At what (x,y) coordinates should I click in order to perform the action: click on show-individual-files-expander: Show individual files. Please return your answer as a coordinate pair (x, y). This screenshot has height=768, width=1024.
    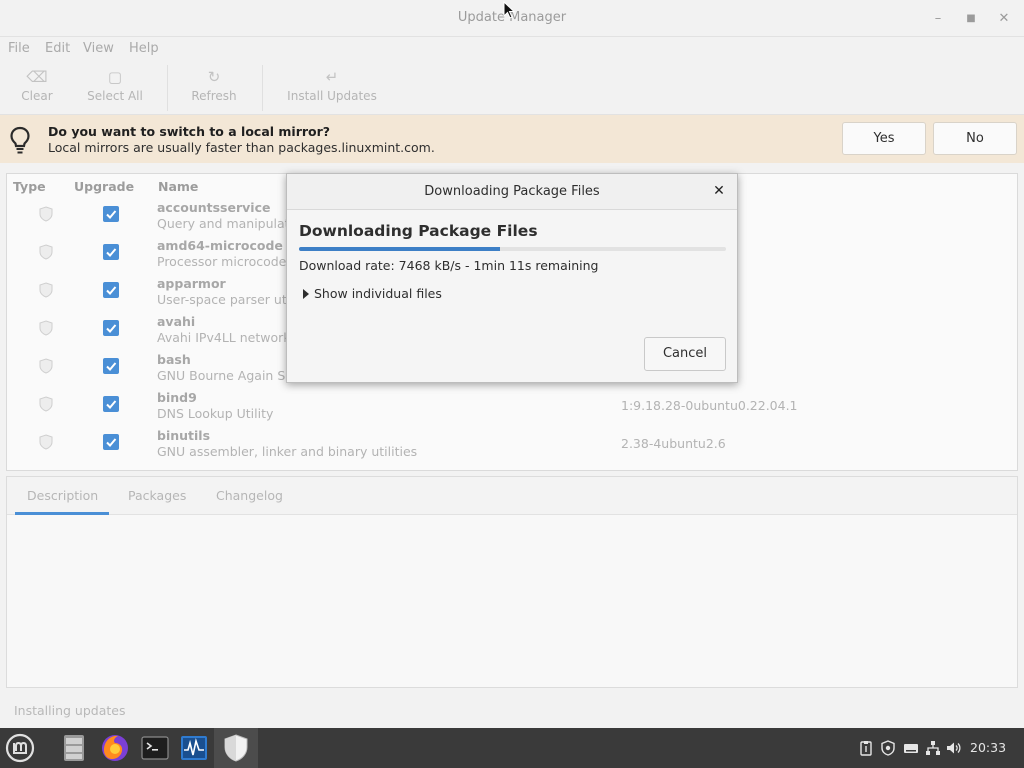
    Looking at the image, I should click on (372, 293).